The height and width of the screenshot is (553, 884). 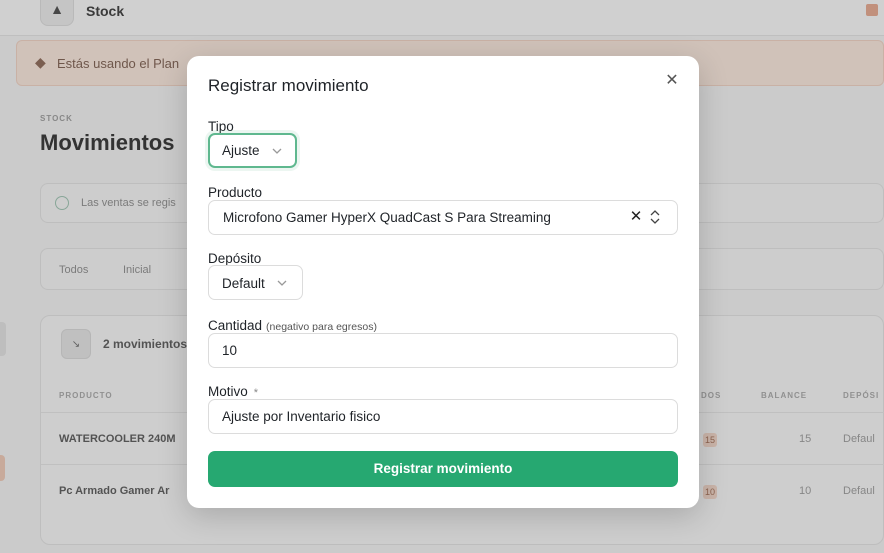 I want to click on deposito-select: Default, so click(x=255, y=282).